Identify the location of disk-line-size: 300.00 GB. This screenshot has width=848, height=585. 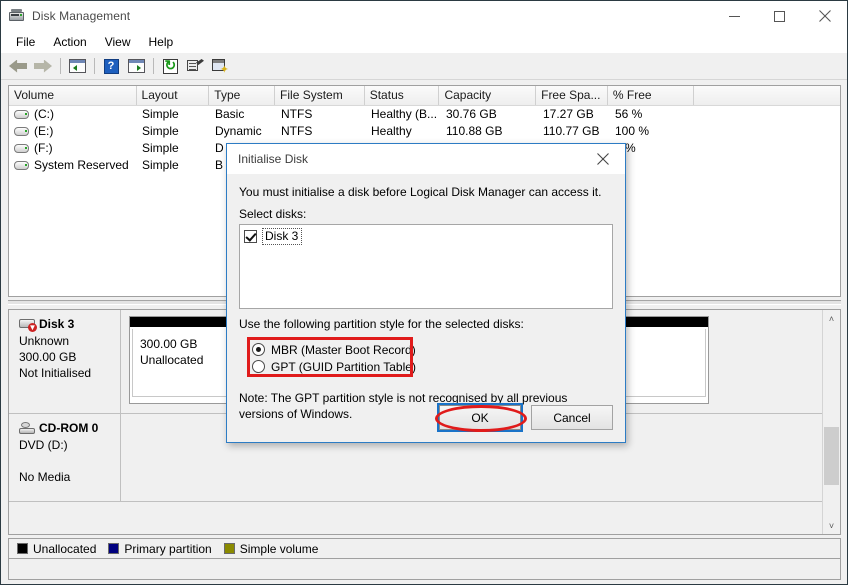
(48, 357).